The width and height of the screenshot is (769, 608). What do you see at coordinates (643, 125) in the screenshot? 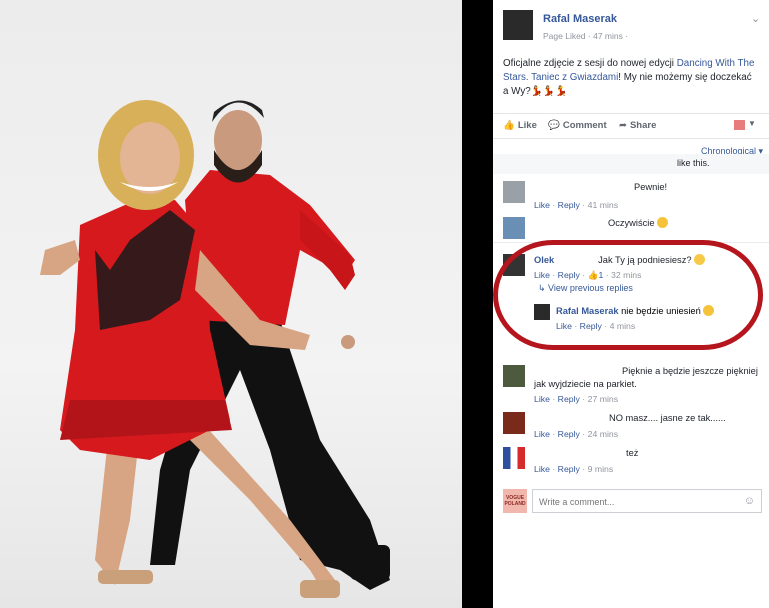
I see `share-label: Share` at bounding box center [643, 125].